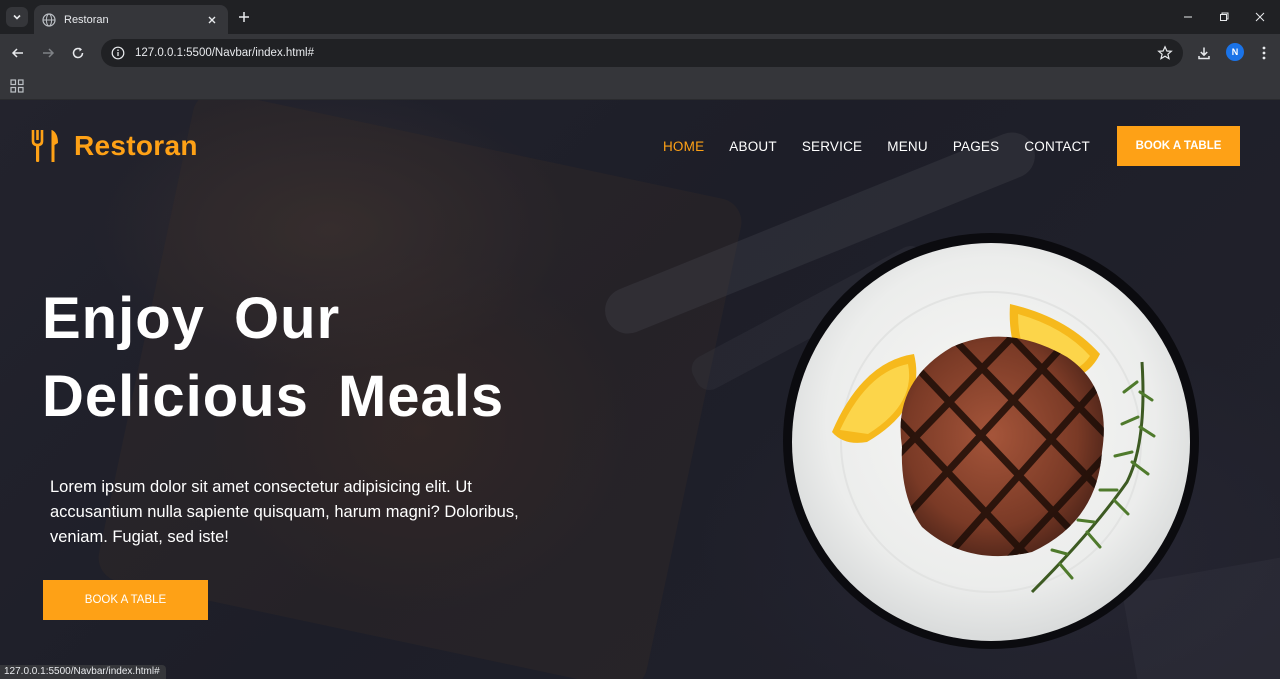  What do you see at coordinates (273, 358) in the screenshot?
I see `hero-title: Enjoy Our Delicious Meals` at bounding box center [273, 358].